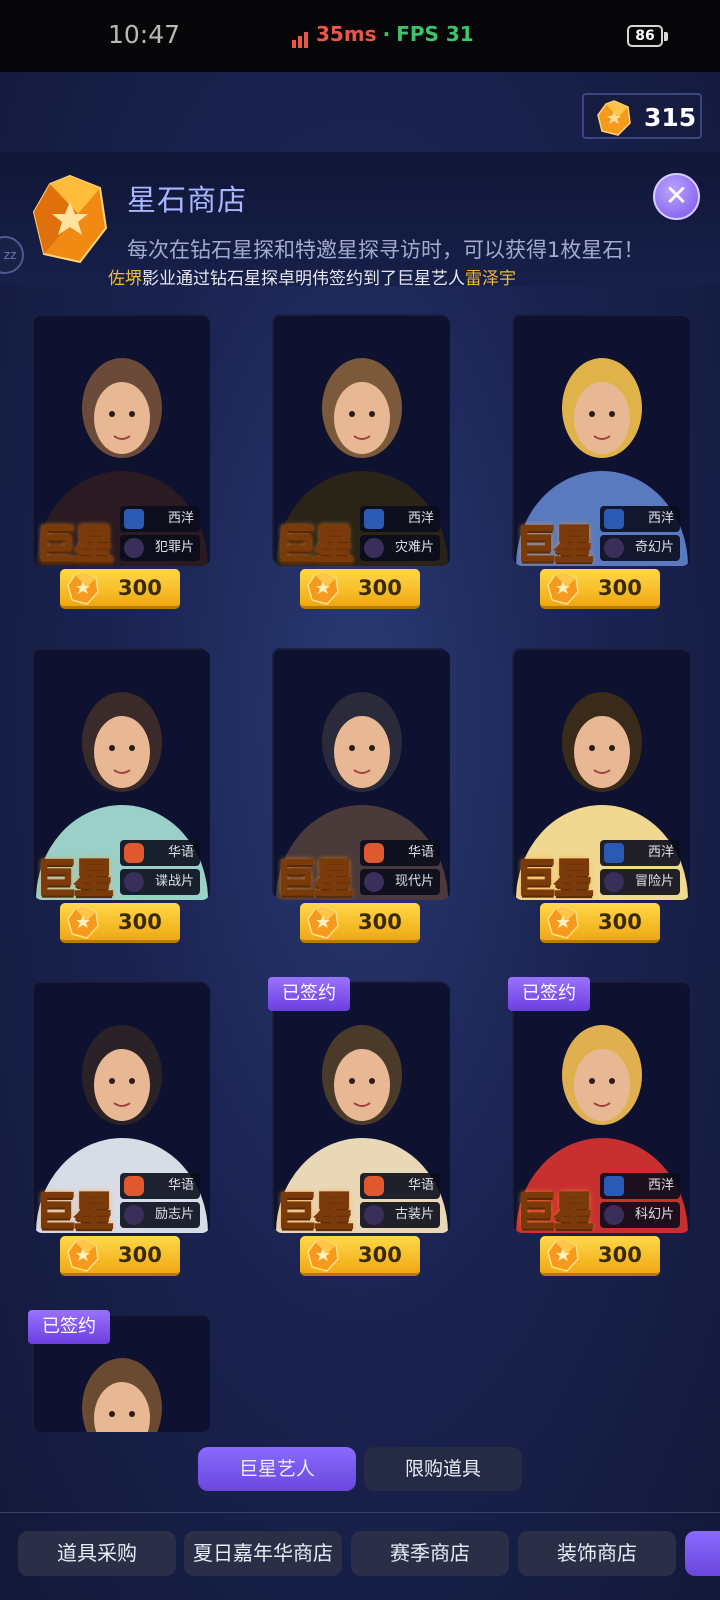 The width and height of the screenshot is (720, 1600). Describe the element at coordinates (160, 548) in the screenshot. I see `genre-tag: 犯罪片` at that location.